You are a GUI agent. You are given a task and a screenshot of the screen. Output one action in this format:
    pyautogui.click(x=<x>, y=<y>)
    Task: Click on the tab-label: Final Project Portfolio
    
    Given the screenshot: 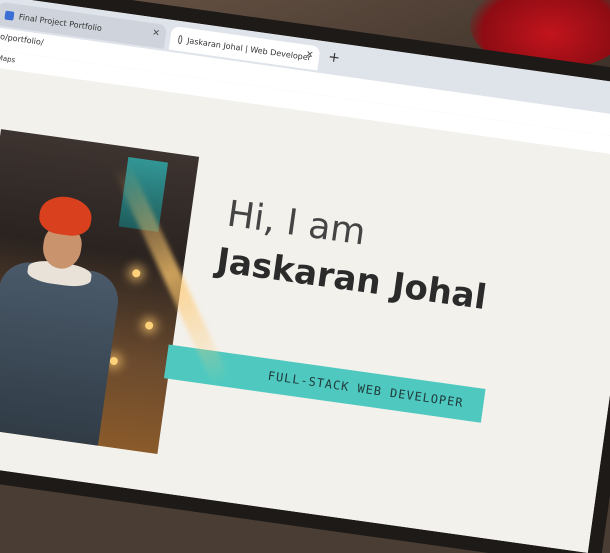 What is the action you would take?
    pyautogui.click(x=60, y=22)
    